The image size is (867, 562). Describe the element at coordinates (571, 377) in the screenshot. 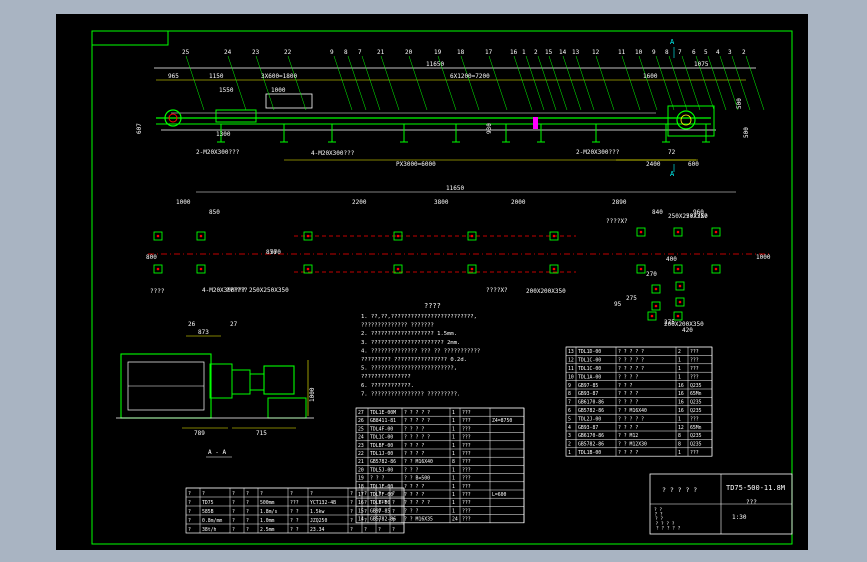

I see `table-cell: 10` at that location.